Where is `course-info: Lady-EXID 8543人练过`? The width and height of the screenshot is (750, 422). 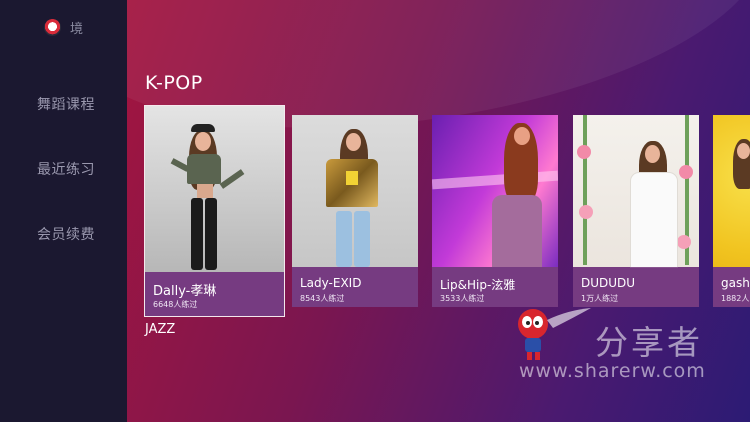 course-info: Lady-EXID 8543人练过 is located at coordinates (355, 287).